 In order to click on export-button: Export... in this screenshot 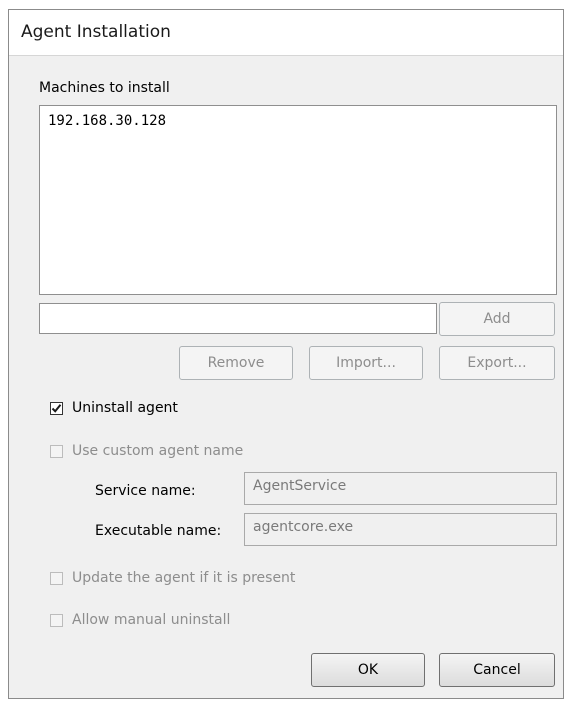, I will do `click(497, 363)`.